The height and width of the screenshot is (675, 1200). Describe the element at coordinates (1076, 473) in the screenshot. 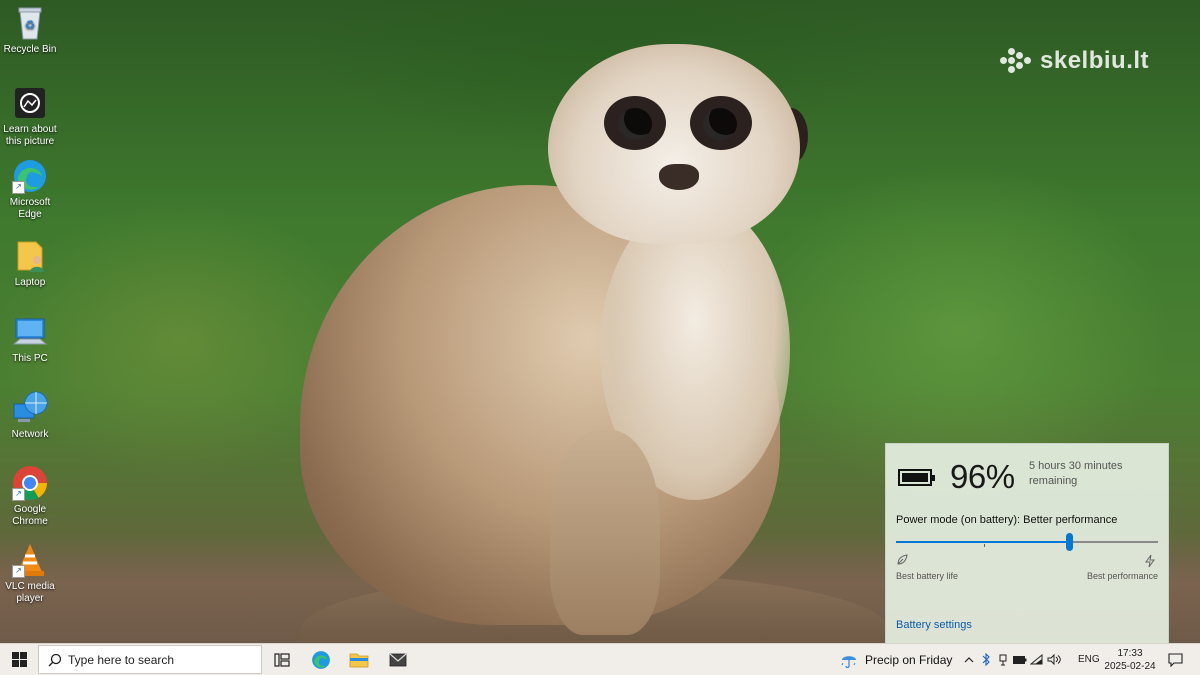

I see `battery-remaining: 5 hours 30 minutes remaining` at that location.